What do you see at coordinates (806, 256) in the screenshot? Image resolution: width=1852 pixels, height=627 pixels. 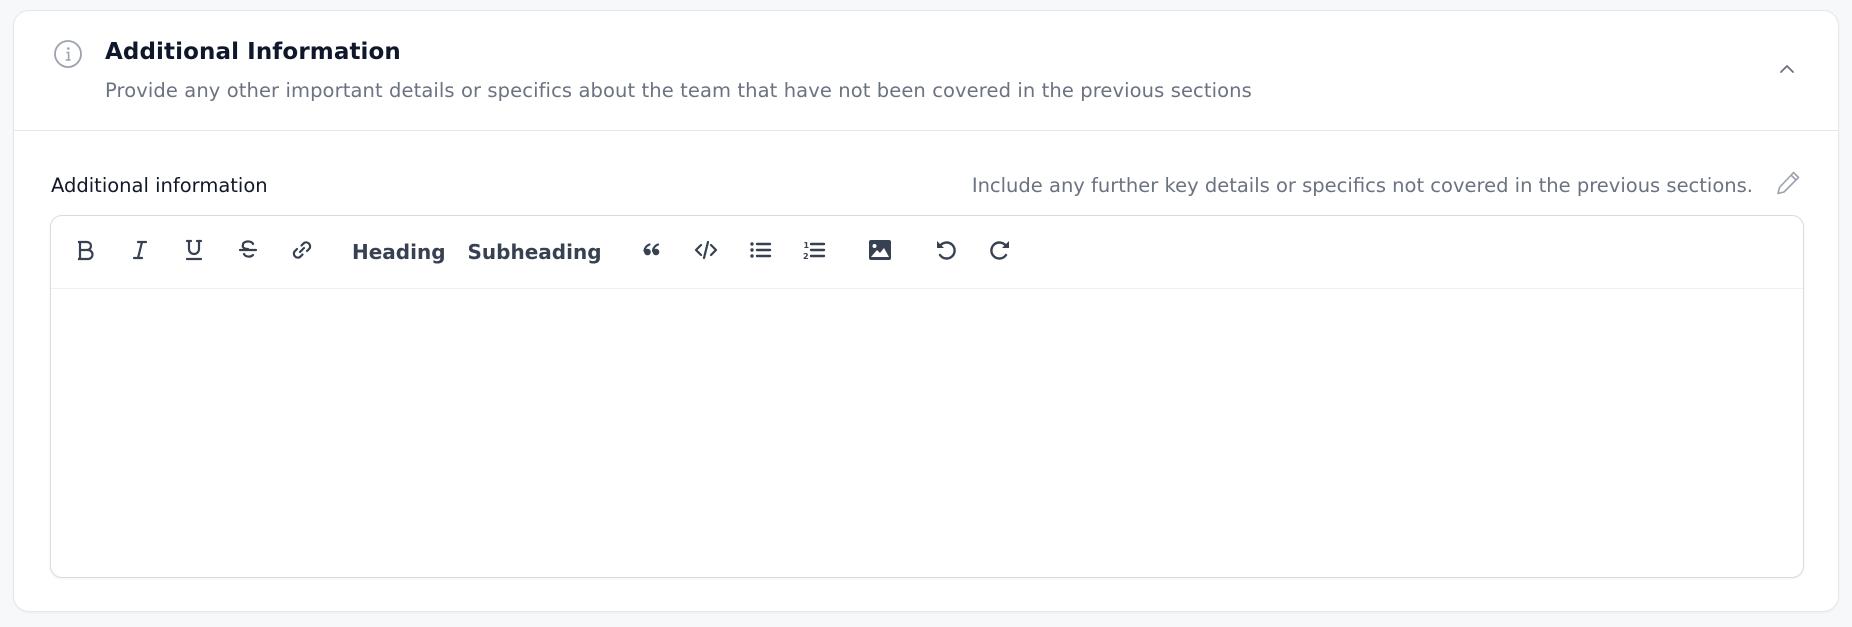 I see `svg-text: 2` at bounding box center [806, 256].